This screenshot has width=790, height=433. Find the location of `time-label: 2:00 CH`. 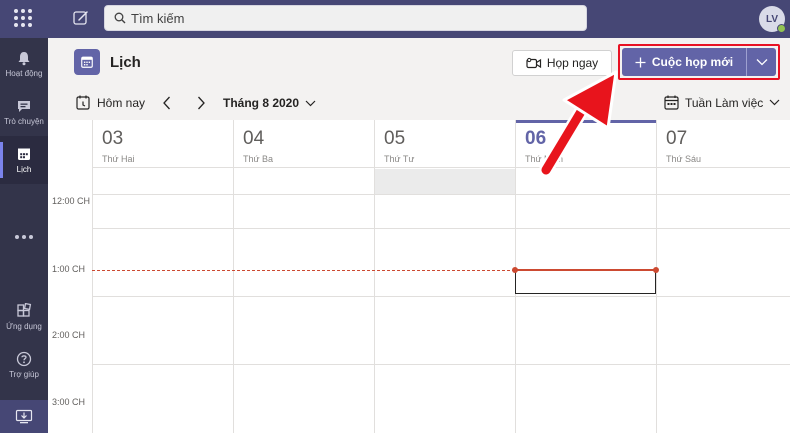

time-label: 2:00 CH is located at coordinates (69, 335).